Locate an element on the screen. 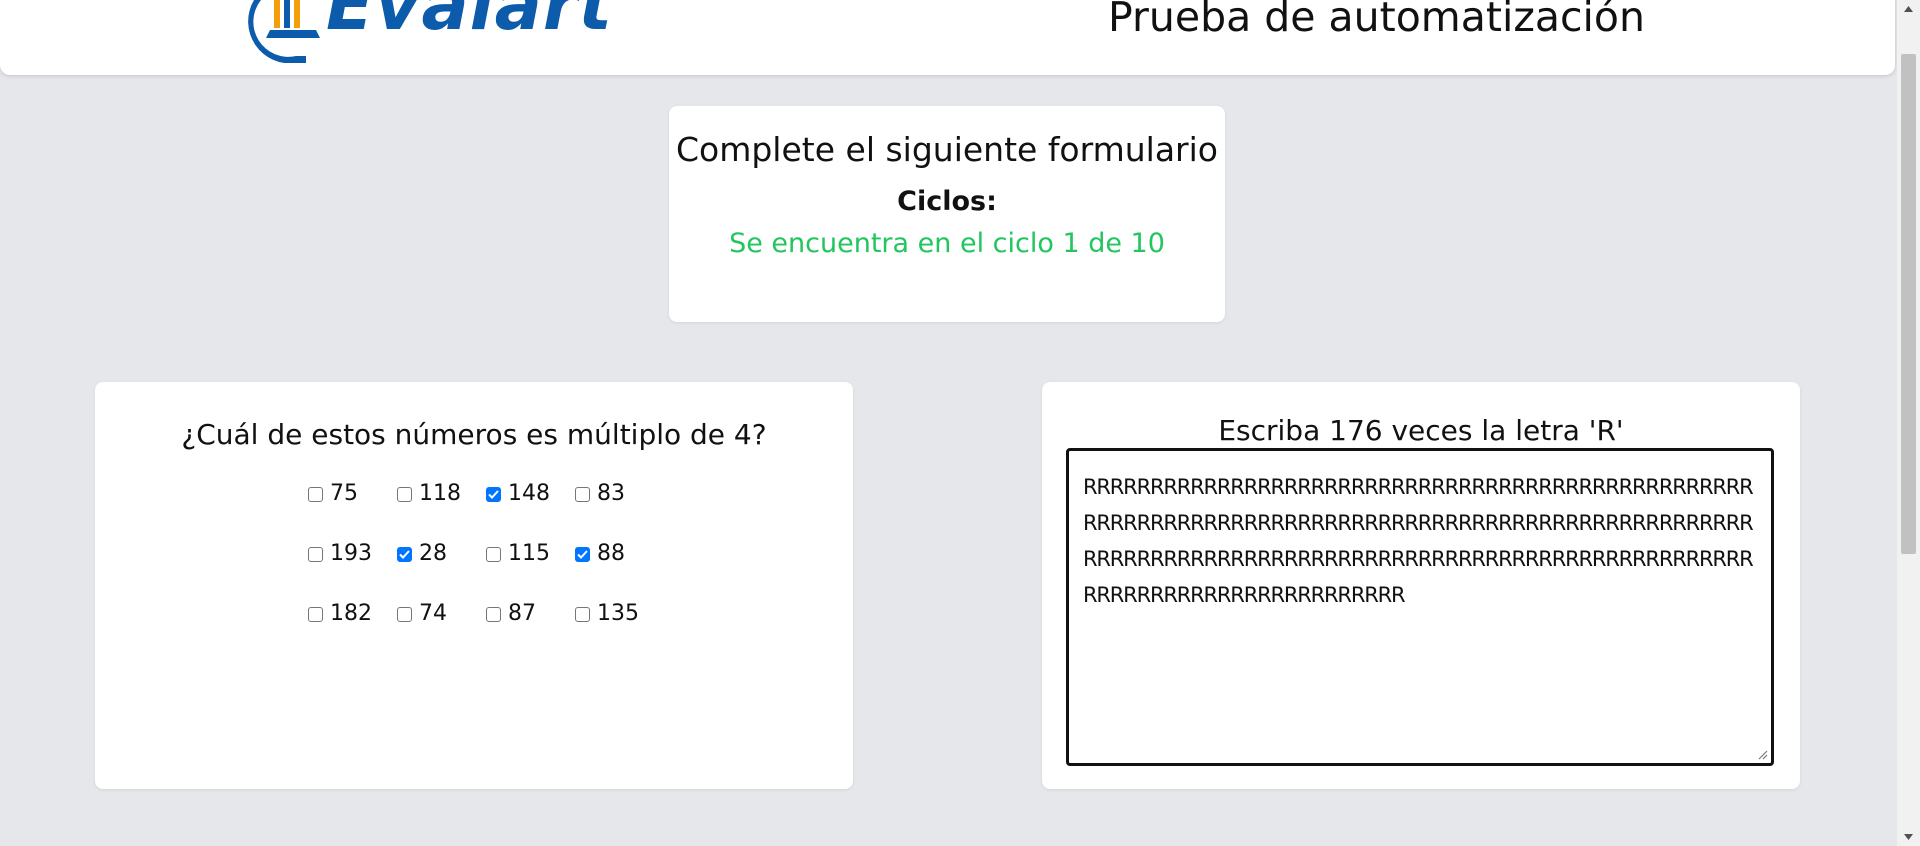 Image resolution: width=1920 pixels, height=846 pixels. option-193: 193 is located at coordinates (351, 554).